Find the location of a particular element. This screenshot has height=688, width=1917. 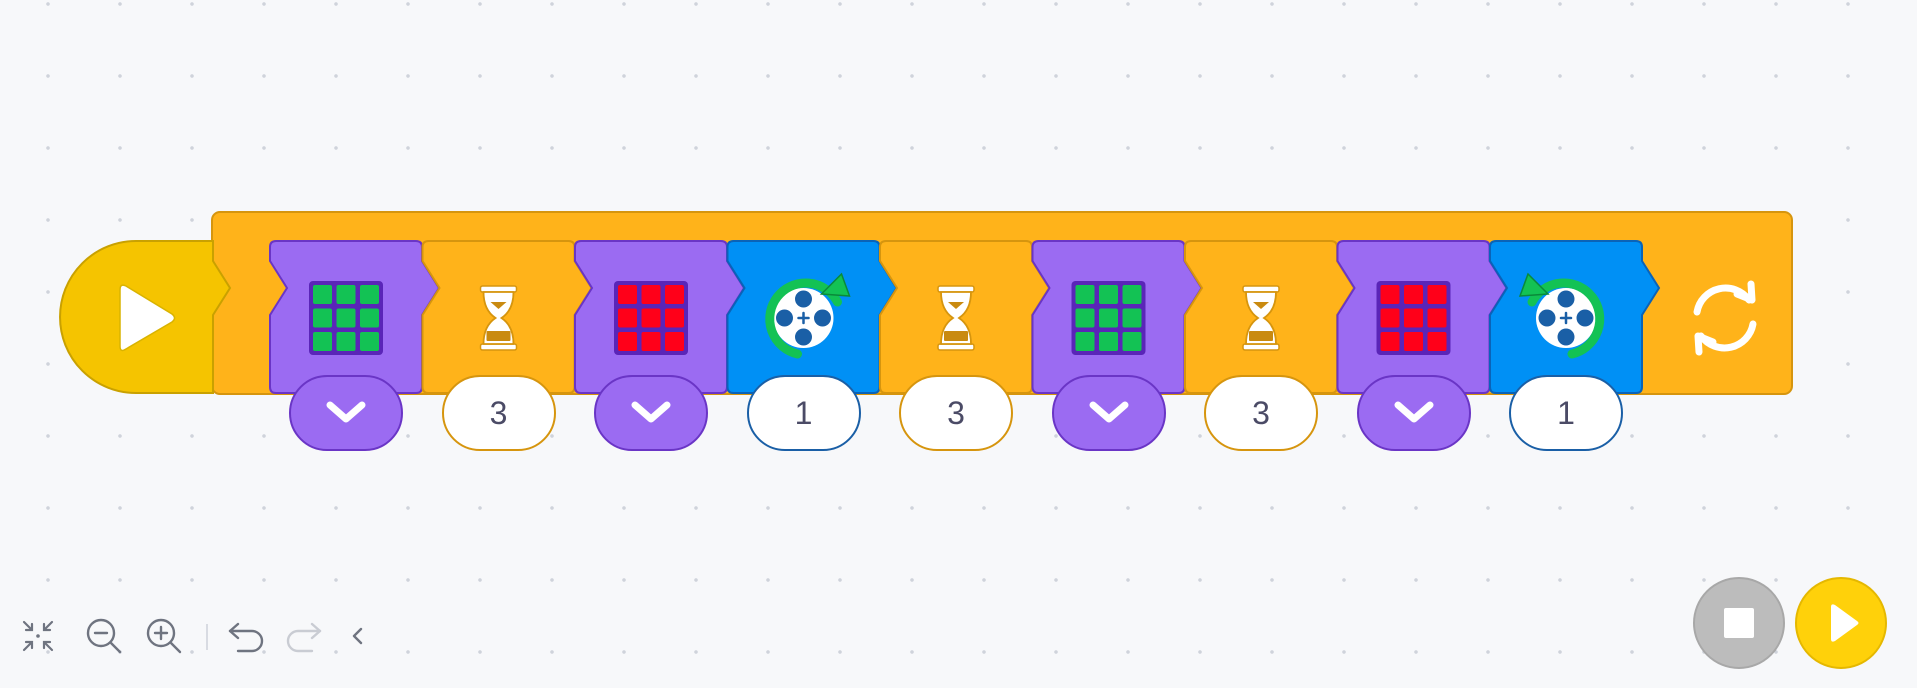

zoom-out-button is located at coordinates (104, 636).